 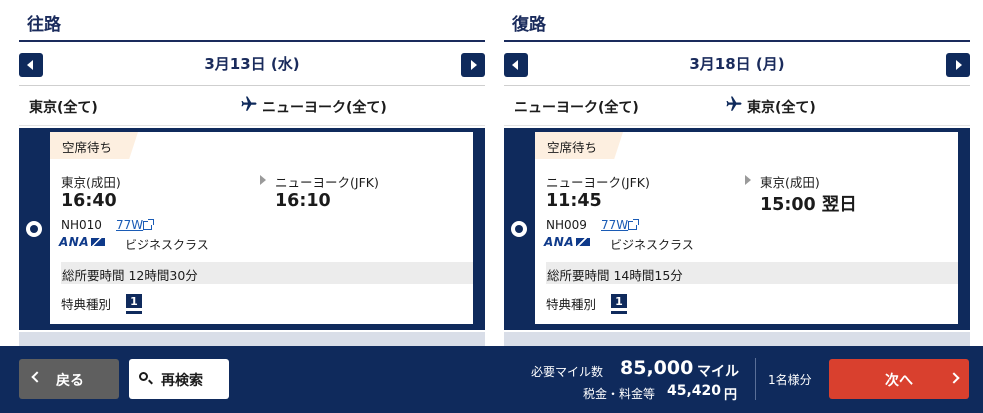 What do you see at coordinates (267, 273) in the screenshot?
I see `total-duration: 総所要時間 12時間30分` at bounding box center [267, 273].